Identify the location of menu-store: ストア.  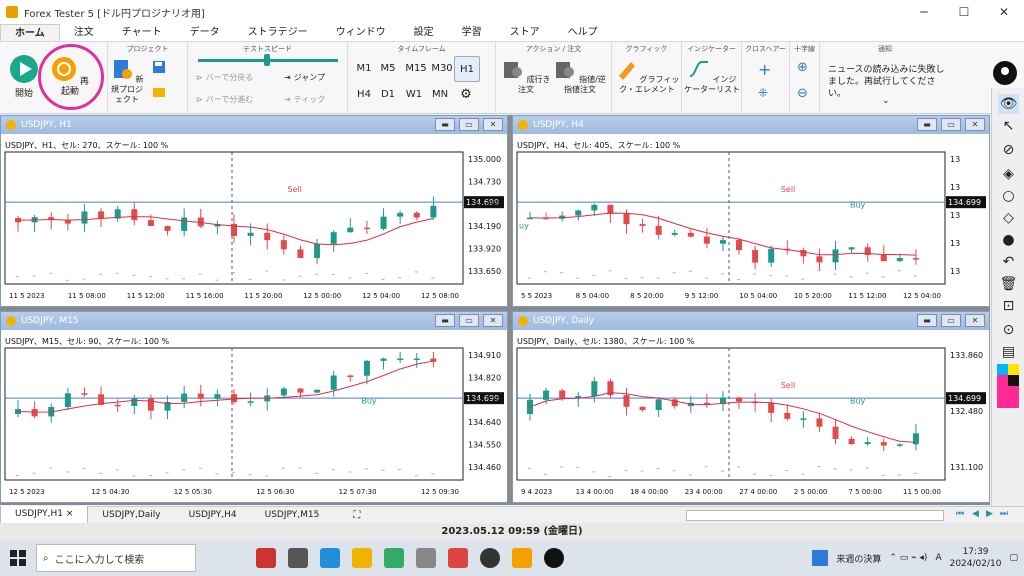
(525, 32).